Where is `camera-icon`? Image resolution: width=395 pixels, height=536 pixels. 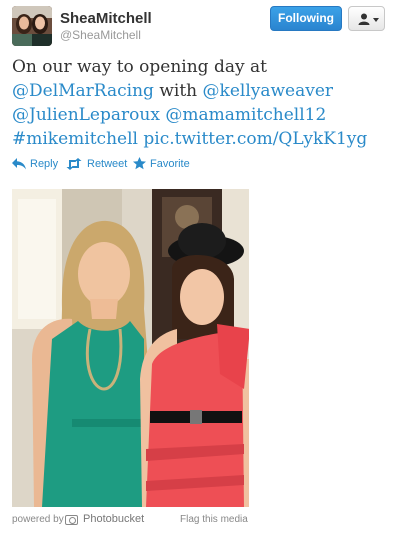
camera-icon is located at coordinates (71, 520).